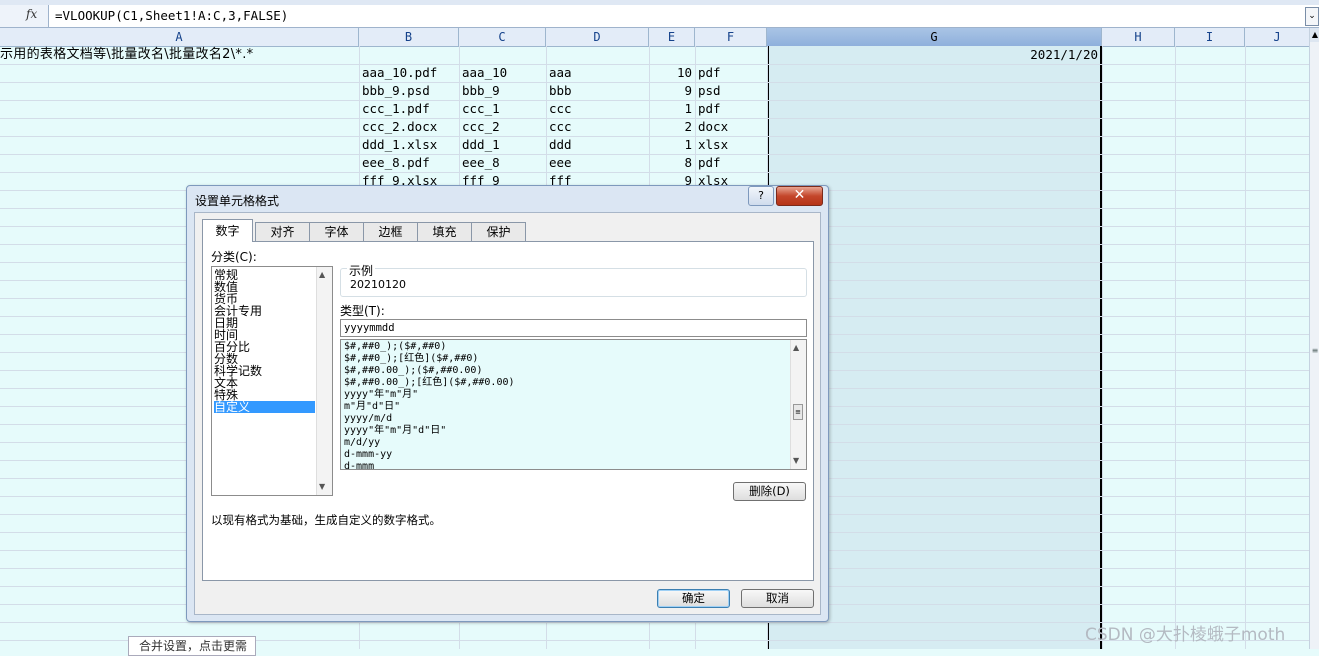 The height and width of the screenshot is (656, 1319). What do you see at coordinates (362, 443) in the screenshot?
I see `format-code-item: m/d/yy` at bounding box center [362, 443].